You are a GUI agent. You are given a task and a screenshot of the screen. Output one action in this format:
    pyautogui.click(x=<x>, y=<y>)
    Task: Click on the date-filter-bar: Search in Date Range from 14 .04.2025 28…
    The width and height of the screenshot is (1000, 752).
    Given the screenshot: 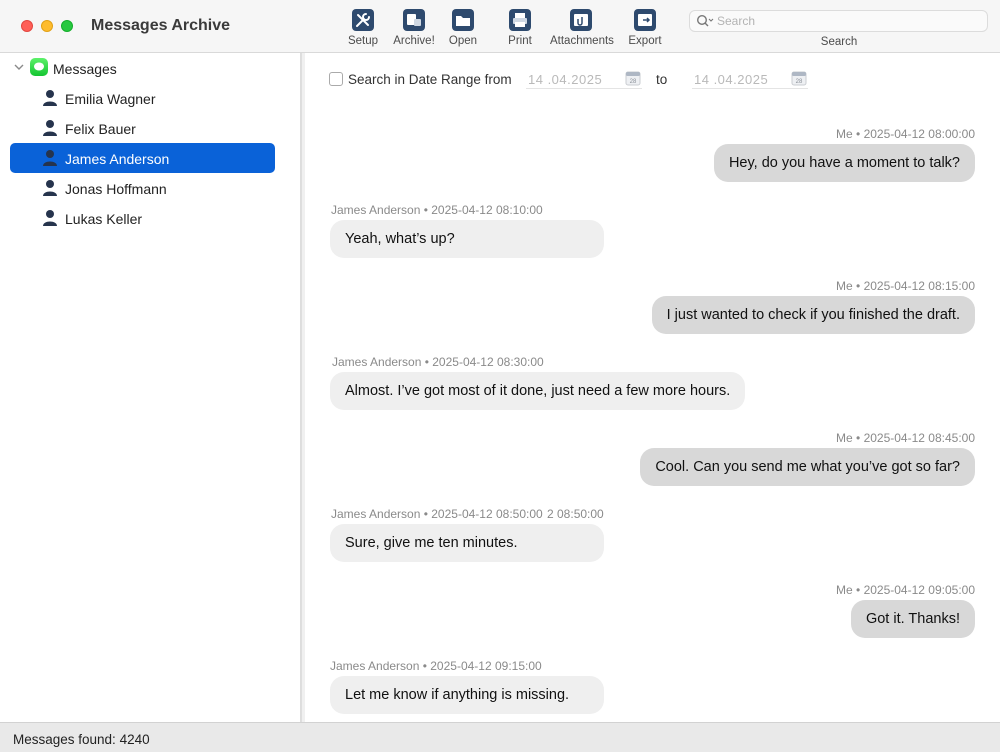 What is the action you would take?
    pyautogui.click(x=652, y=78)
    